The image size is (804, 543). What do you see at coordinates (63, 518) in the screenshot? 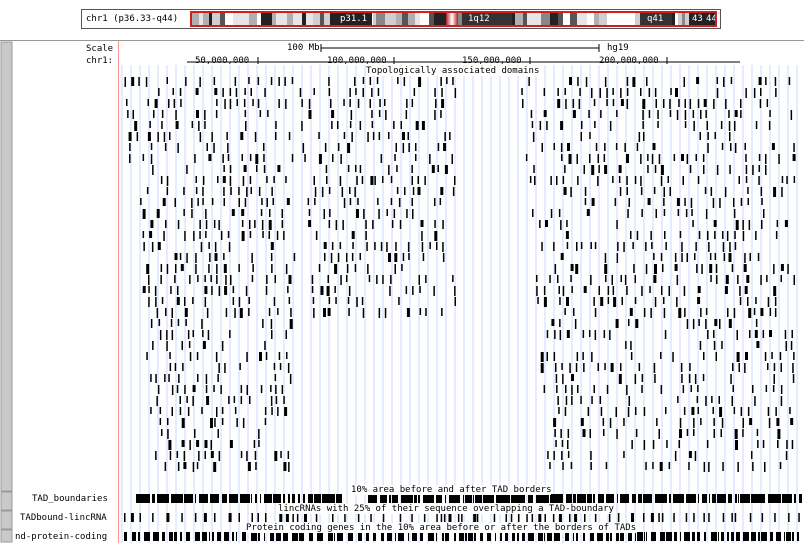
I see `tadbound-lincrna-track-label: TADbound-lincRNA` at bounding box center [63, 518].